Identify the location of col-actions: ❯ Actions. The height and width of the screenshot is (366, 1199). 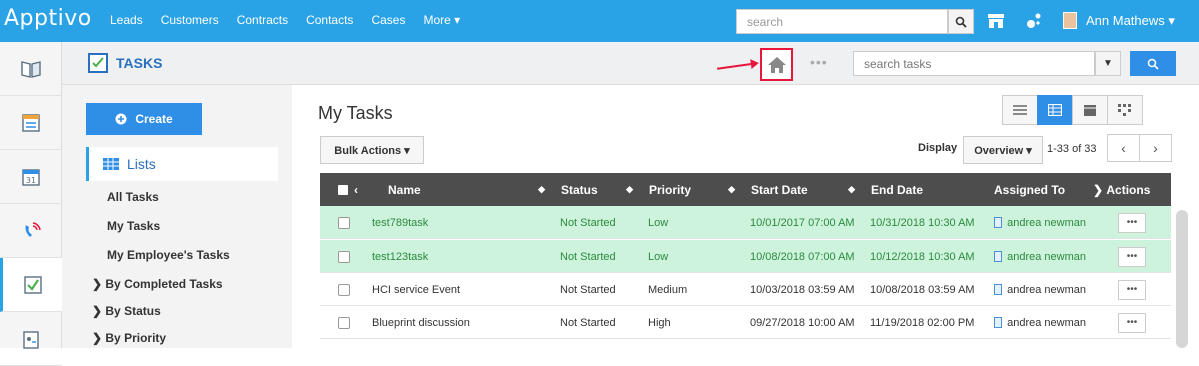
(1128, 189).